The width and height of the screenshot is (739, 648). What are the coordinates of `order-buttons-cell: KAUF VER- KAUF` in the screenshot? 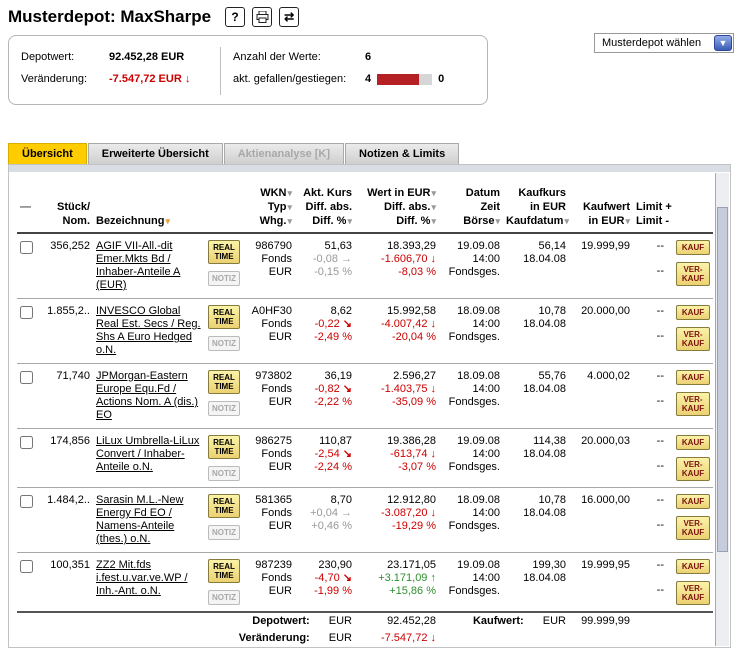 It's located at (690, 331).